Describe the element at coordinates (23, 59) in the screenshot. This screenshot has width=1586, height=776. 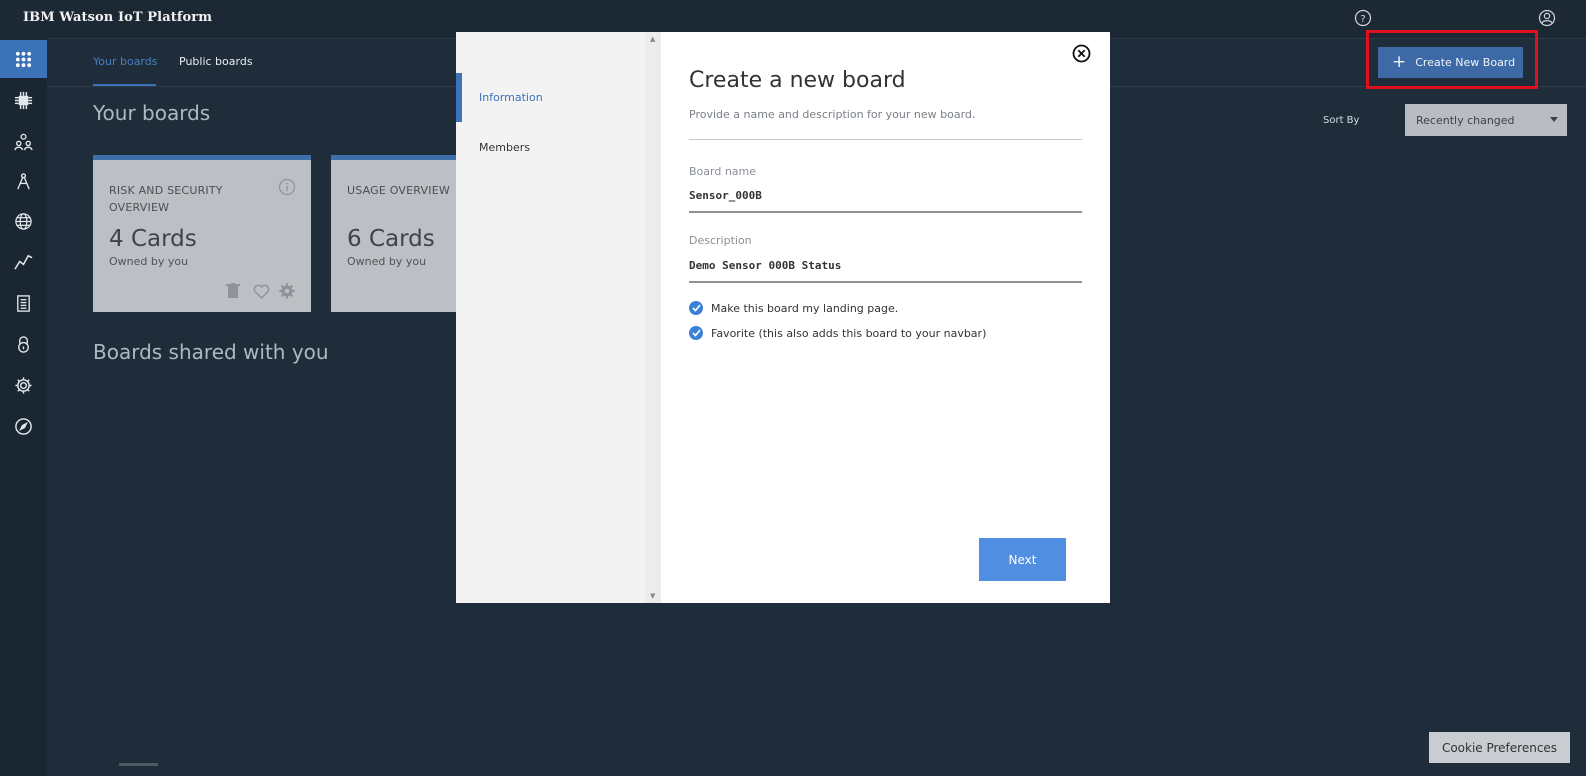
I see `apps-grid-icon` at that location.